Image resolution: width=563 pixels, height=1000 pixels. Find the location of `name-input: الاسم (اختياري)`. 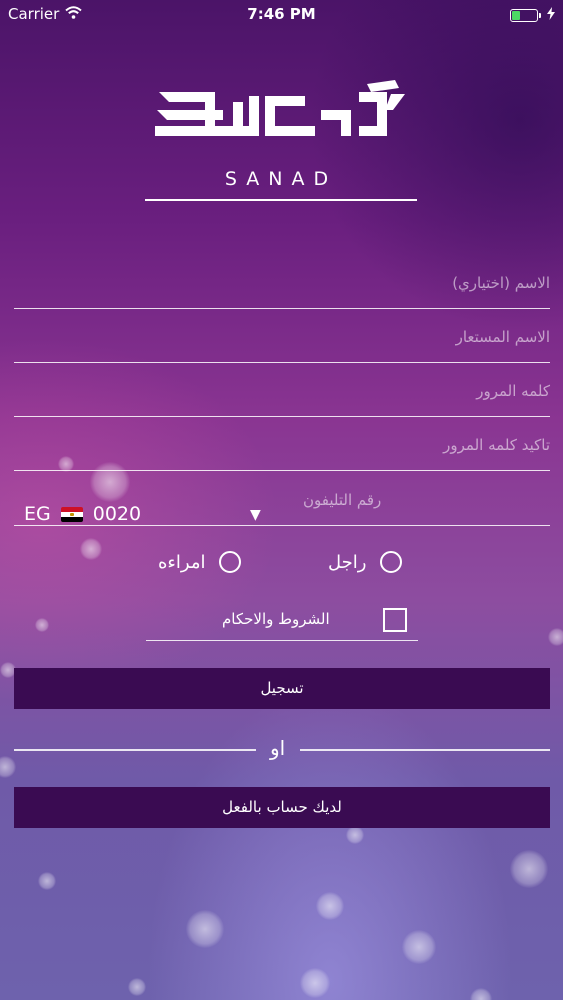

name-input: الاسم (اختياري) is located at coordinates (282, 288).